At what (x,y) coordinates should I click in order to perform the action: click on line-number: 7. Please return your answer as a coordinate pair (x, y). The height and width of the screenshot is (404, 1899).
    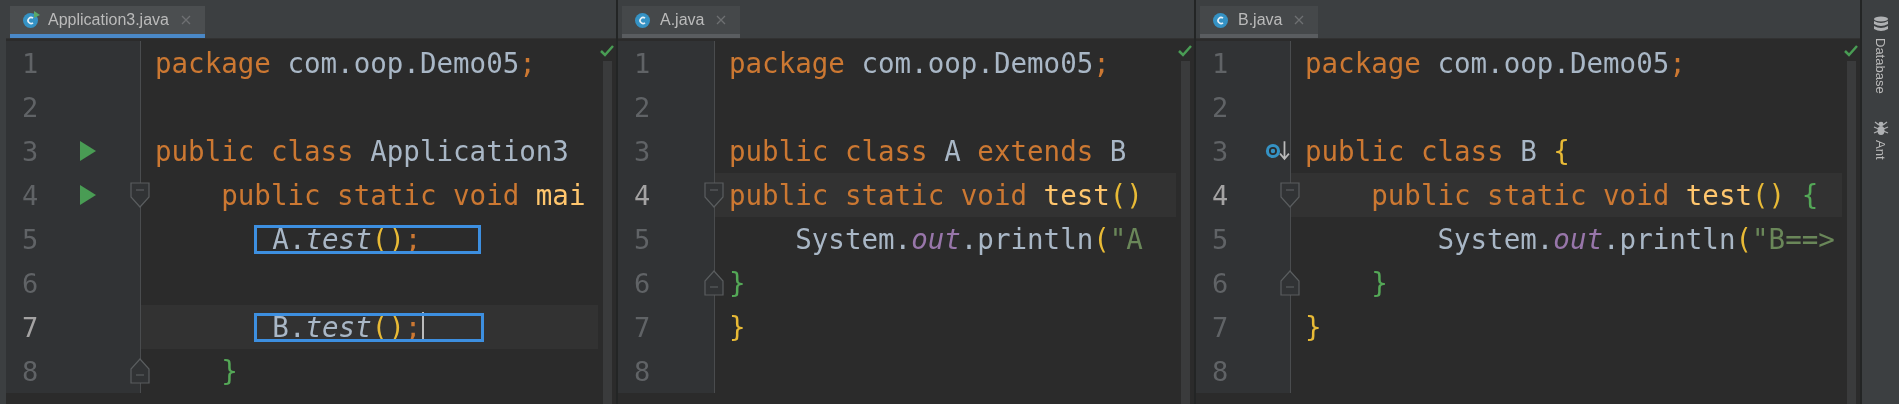
    Looking at the image, I should click on (30, 327).